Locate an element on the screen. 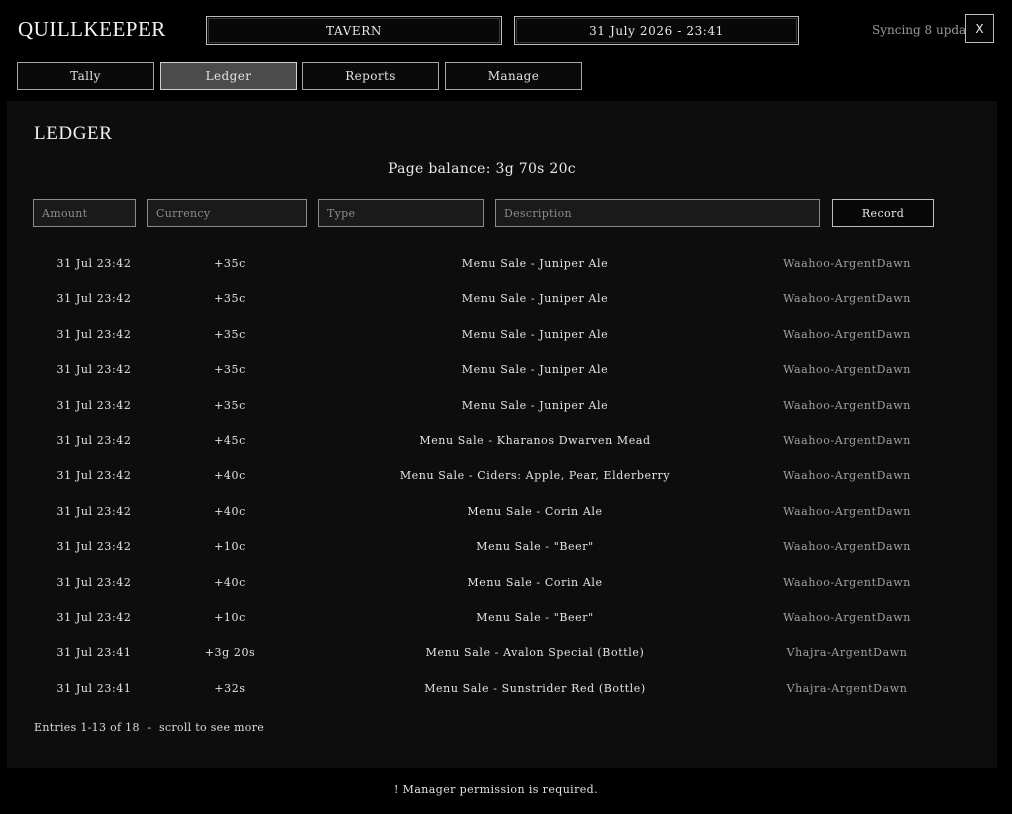 This screenshot has height=814, width=1012. entry-description: Menu Sale - Sunstrider Red (Bottle) is located at coordinates (535, 688).